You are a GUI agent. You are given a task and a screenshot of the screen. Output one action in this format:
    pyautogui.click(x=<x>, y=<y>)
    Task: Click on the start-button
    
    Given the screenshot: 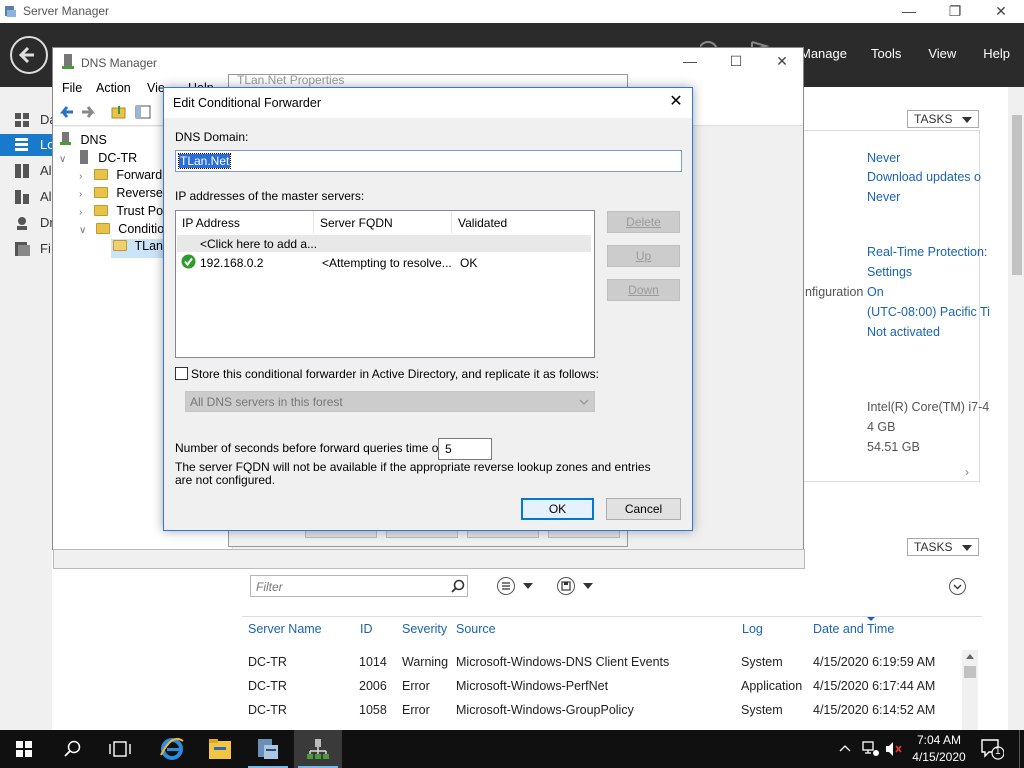 What is the action you would take?
    pyautogui.click(x=24, y=749)
    